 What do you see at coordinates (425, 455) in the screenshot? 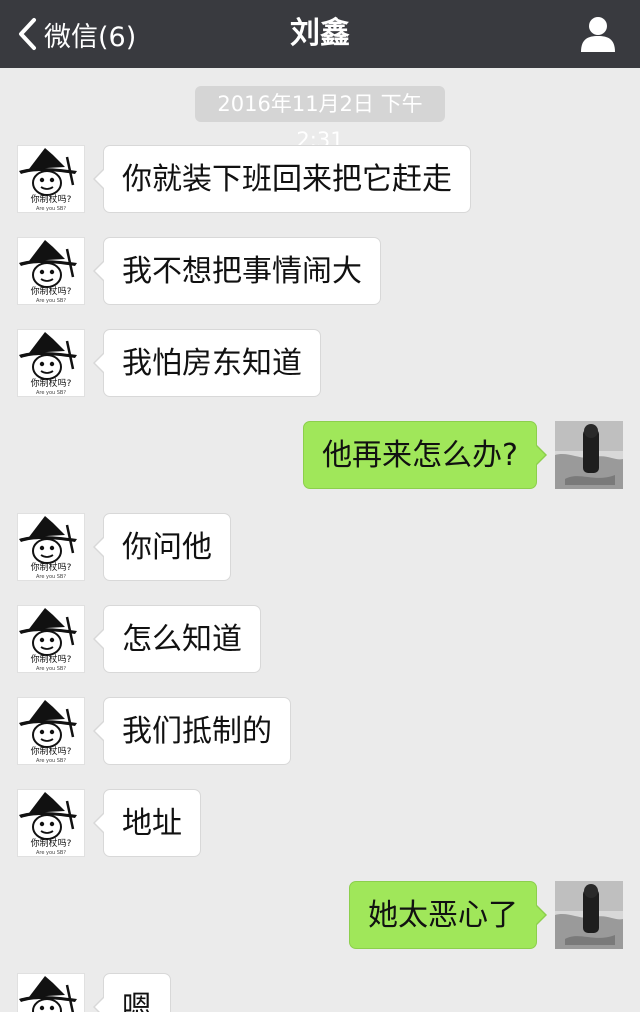
I see `message-bubble: 他再来怎么办?` at bounding box center [425, 455].